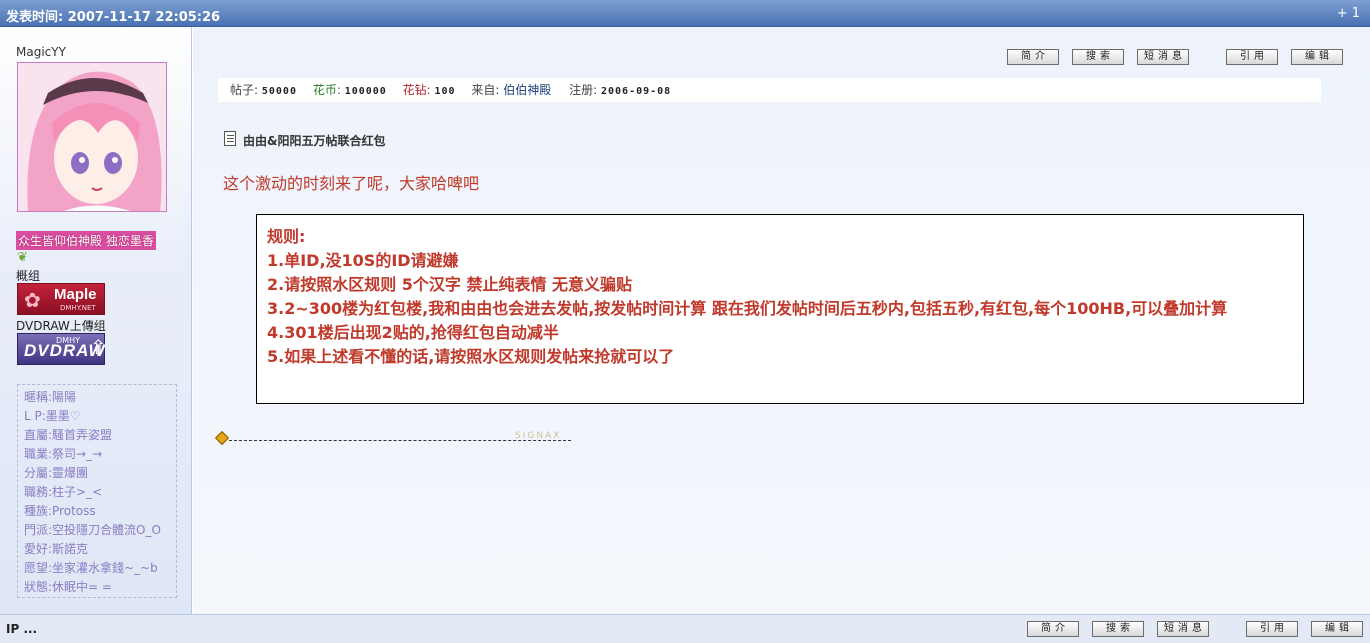 The height and width of the screenshot is (643, 1370). I want to click on post-title: 由由&阳阳五万帖联合红包, so click(314, 141).